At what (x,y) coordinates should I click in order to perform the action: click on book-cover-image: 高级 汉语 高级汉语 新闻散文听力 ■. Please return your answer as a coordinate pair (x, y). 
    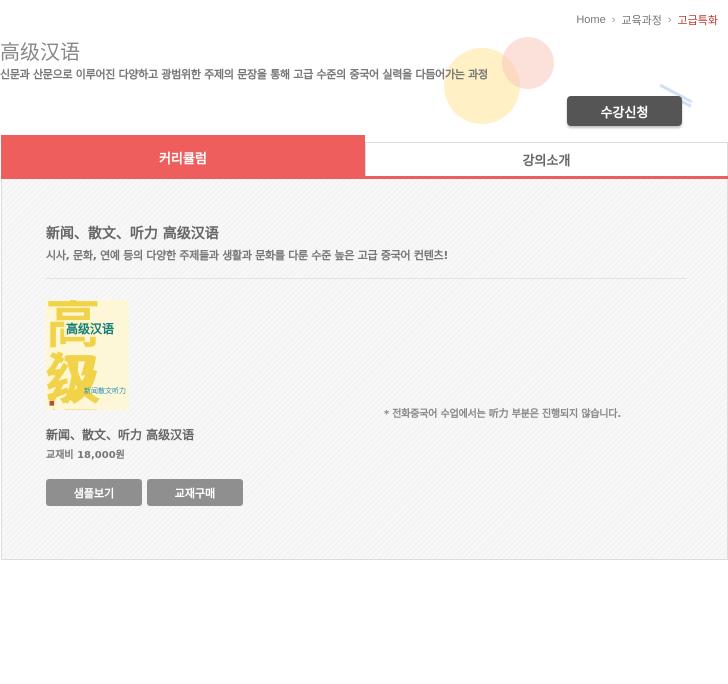
    Looking at the image, I should click on (87, 355).